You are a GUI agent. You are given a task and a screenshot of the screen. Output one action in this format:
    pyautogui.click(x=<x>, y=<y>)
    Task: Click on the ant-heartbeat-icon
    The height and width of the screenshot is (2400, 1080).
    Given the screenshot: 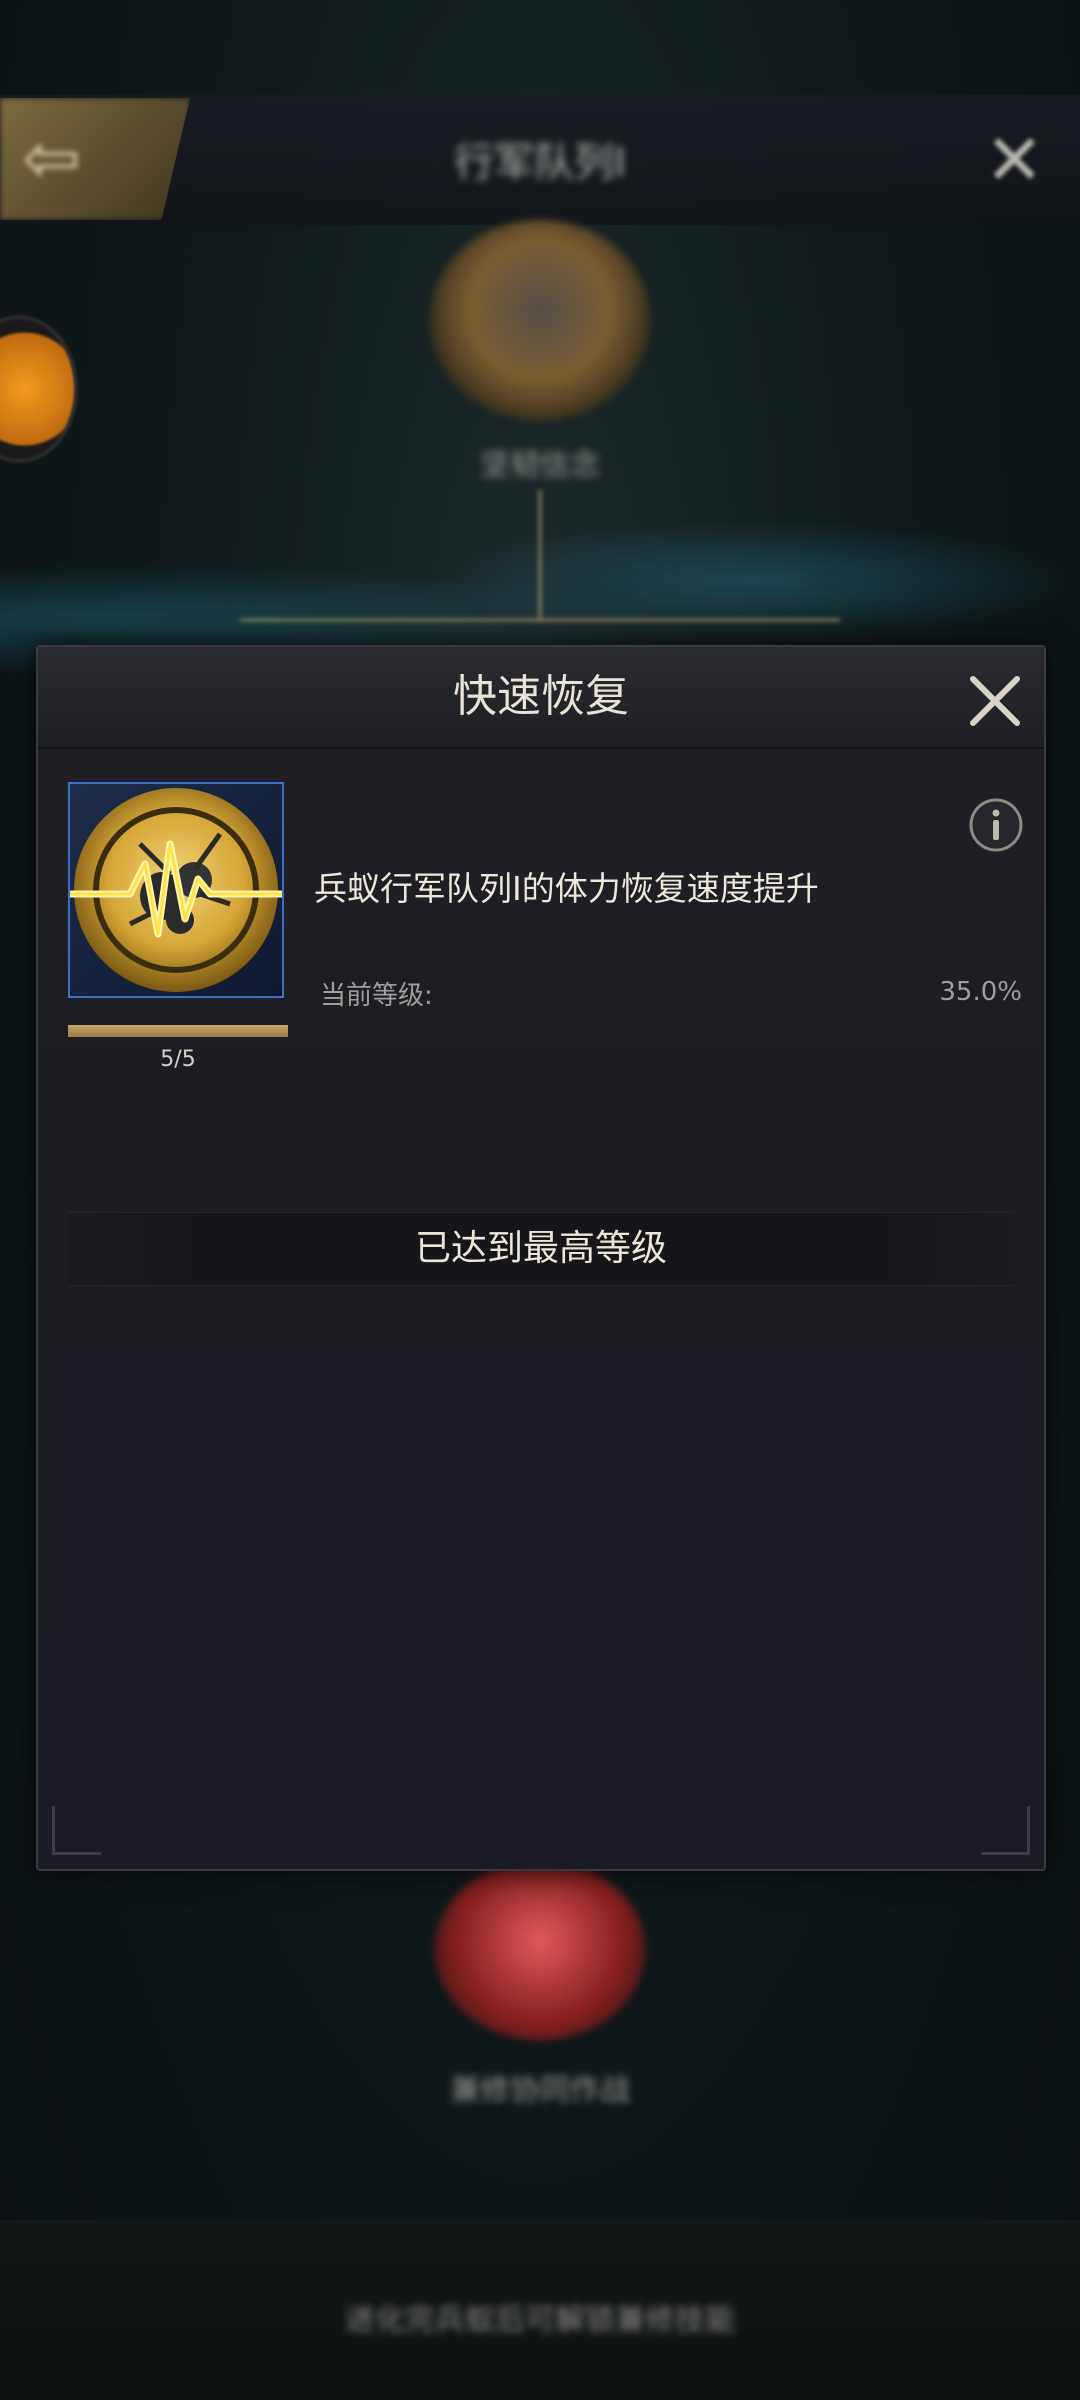 What is the action you would take?
    pyautogui.click(x=176, y=890)
    